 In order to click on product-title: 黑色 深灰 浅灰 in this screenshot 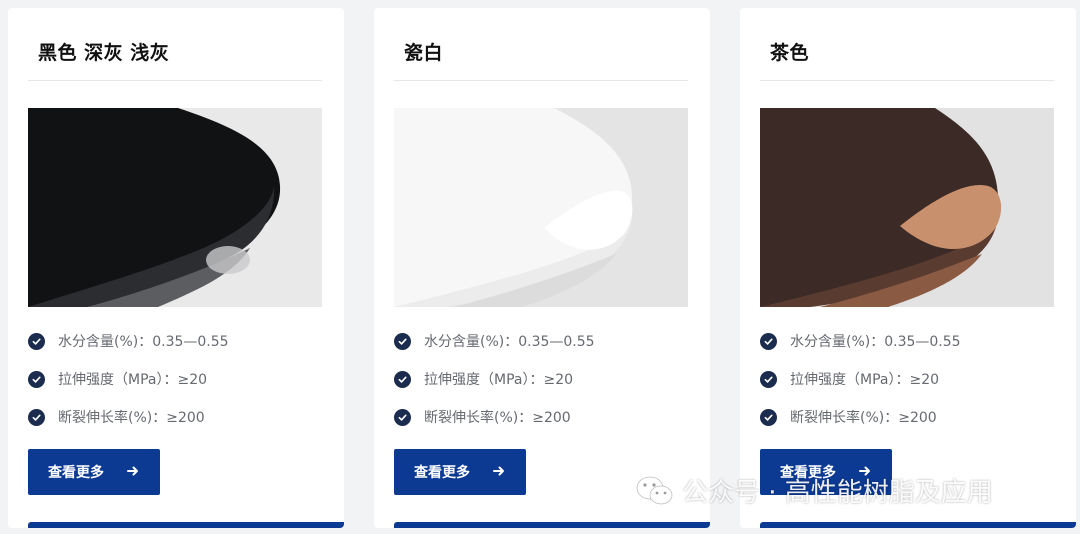, I will do `click(104, 53)`.